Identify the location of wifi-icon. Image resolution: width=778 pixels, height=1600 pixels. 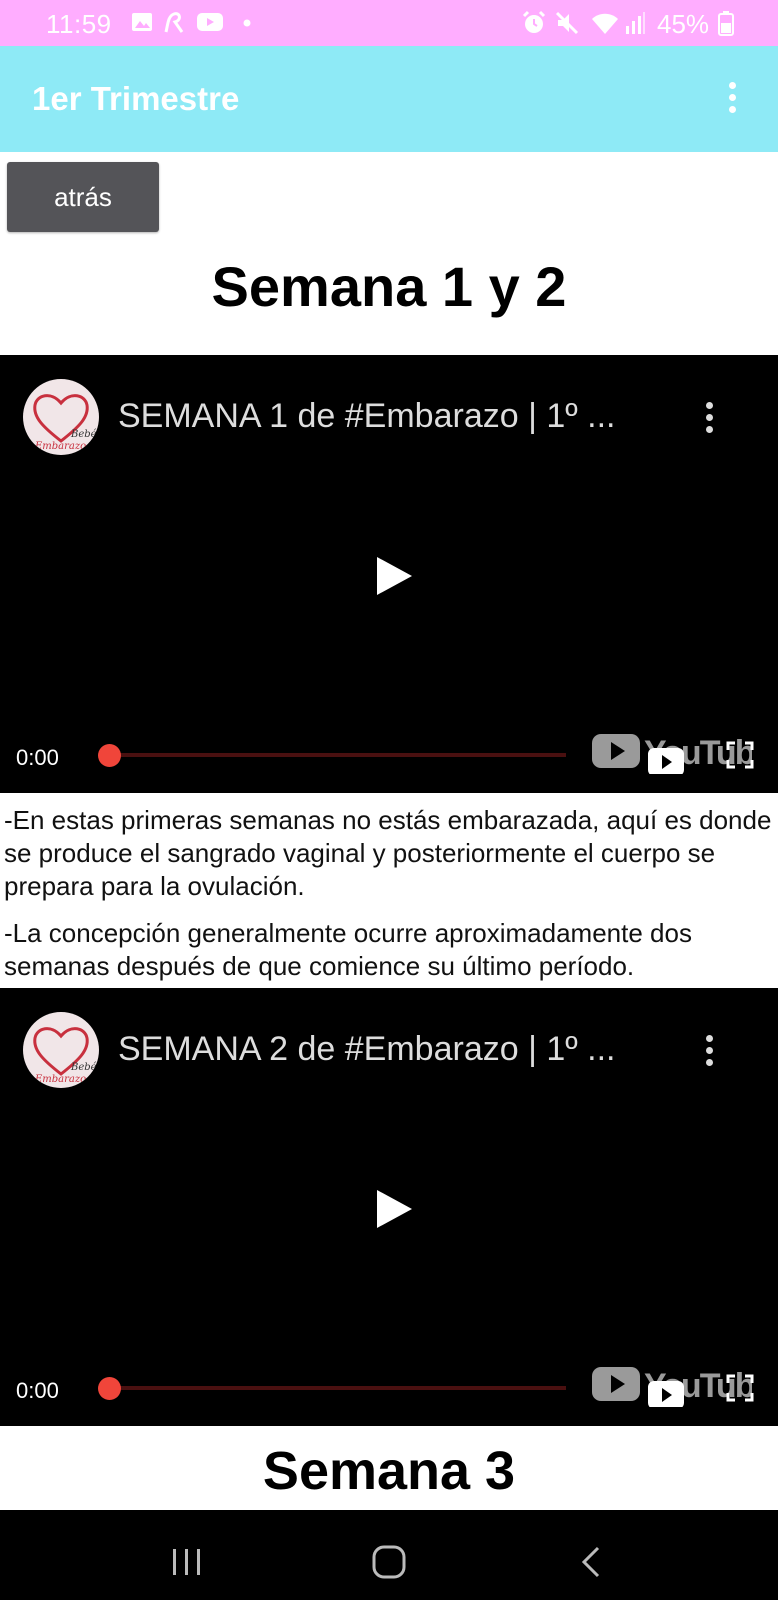
(605, 23).